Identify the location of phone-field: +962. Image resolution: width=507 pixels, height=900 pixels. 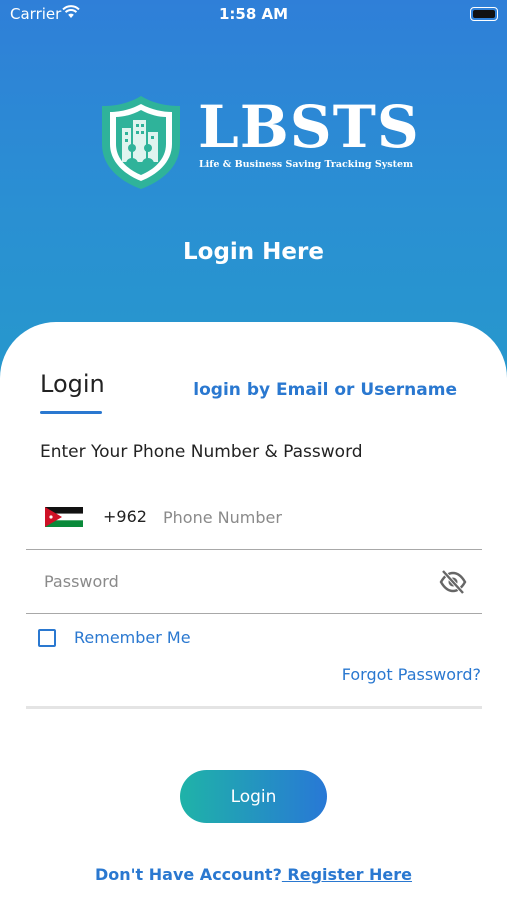
(254, 522).